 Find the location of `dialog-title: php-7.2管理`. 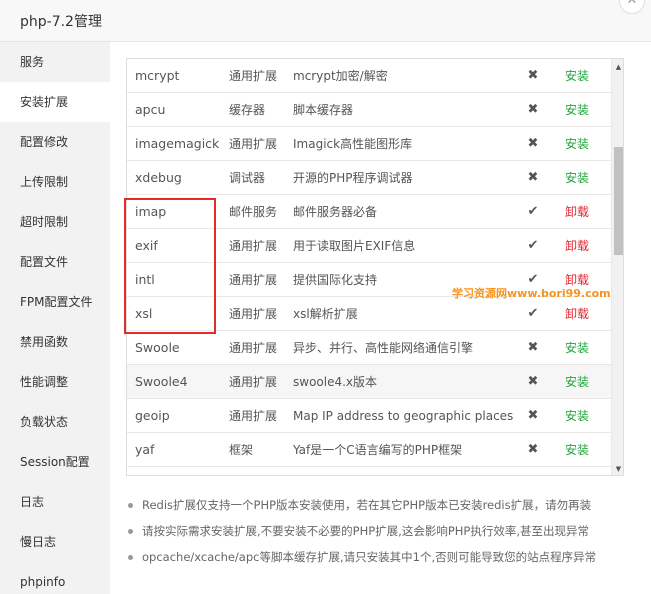

dialog-title: php-7.2管理 is located at coordinates (61, 22).